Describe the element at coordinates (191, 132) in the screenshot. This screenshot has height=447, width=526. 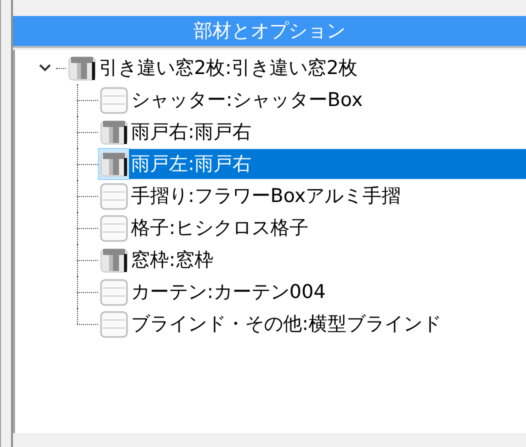
I see `tree-item: 雨戸右:雨戸右` at that location.